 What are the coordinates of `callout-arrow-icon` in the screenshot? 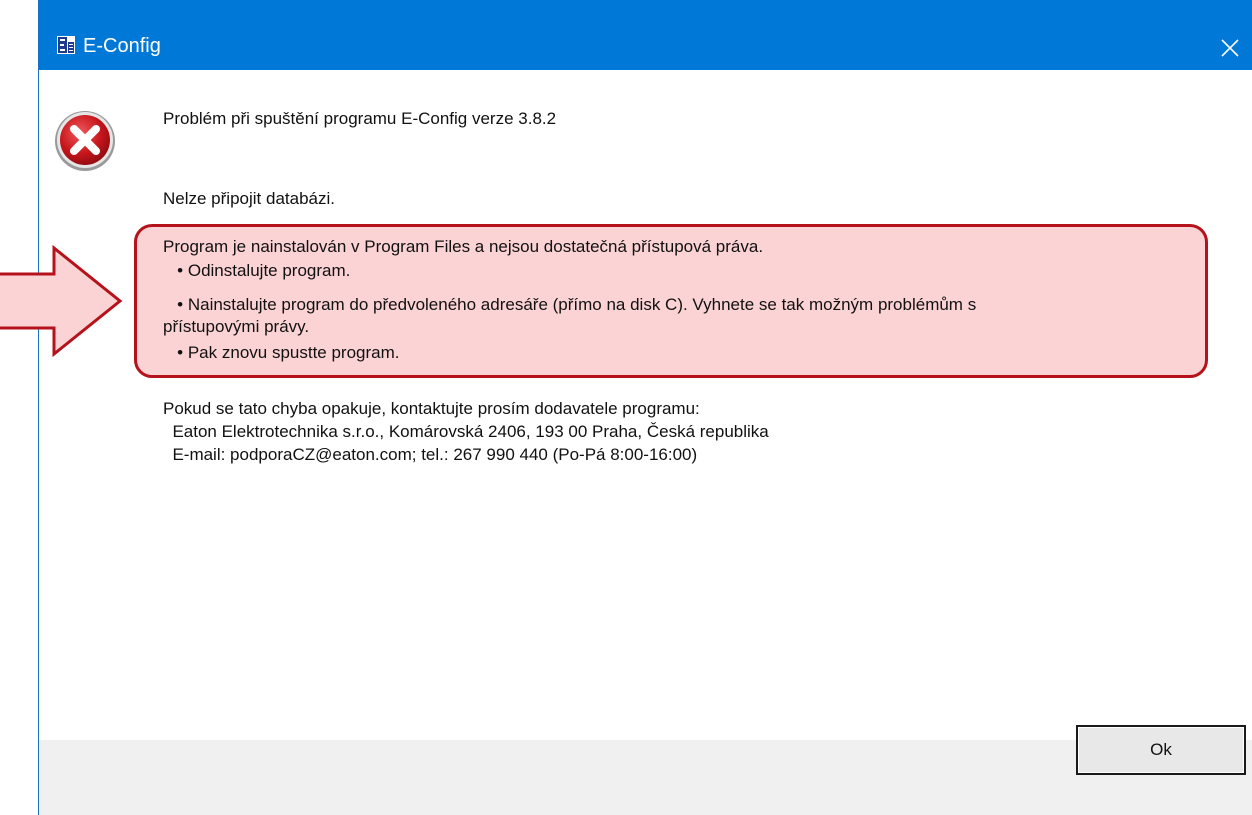 It's located at (61, 301).